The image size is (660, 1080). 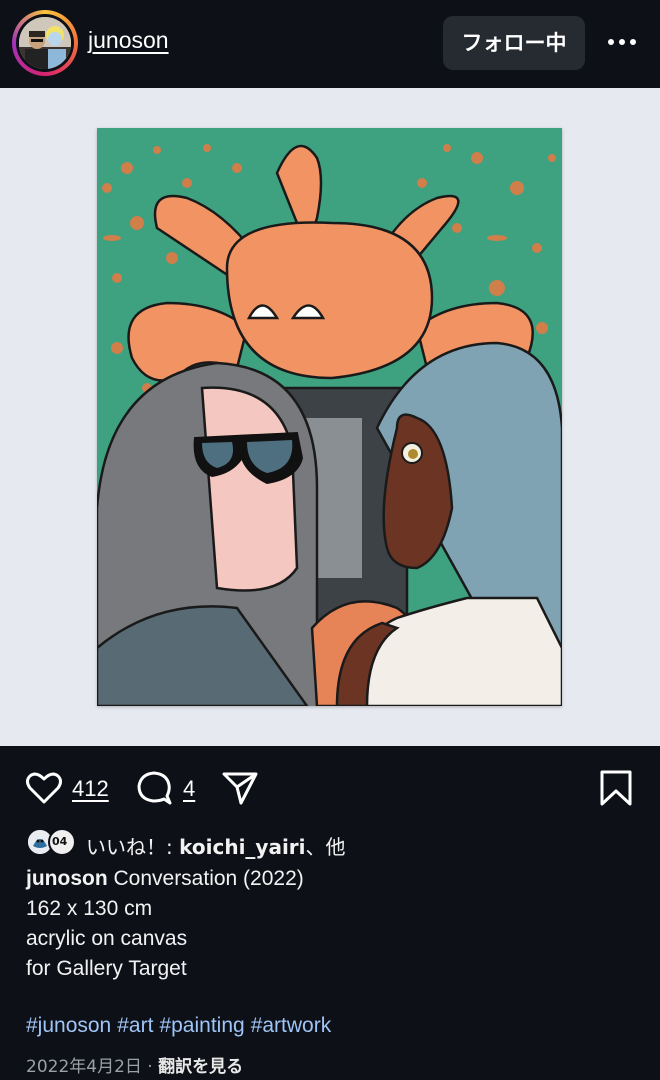 What do you see at coordinates (189, 789) in the screenshot?
I see `comment-count: 4` at bounding box center [189, 789].